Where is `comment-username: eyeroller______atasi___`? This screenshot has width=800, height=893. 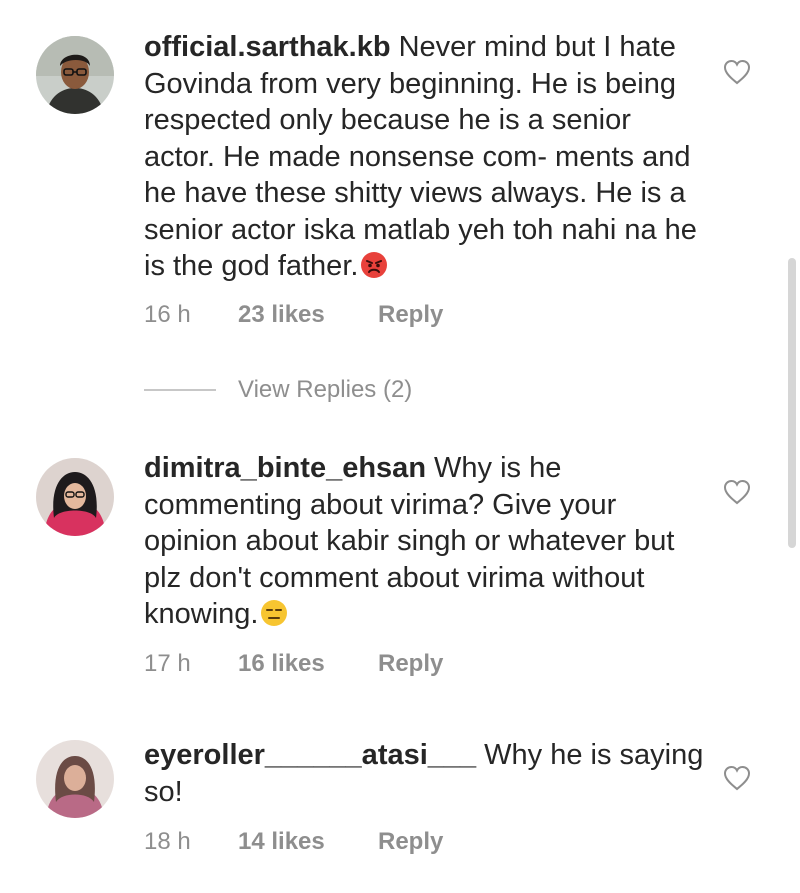 comment-username: eyeroller______atasi___ is located at coordinates (310, 755).